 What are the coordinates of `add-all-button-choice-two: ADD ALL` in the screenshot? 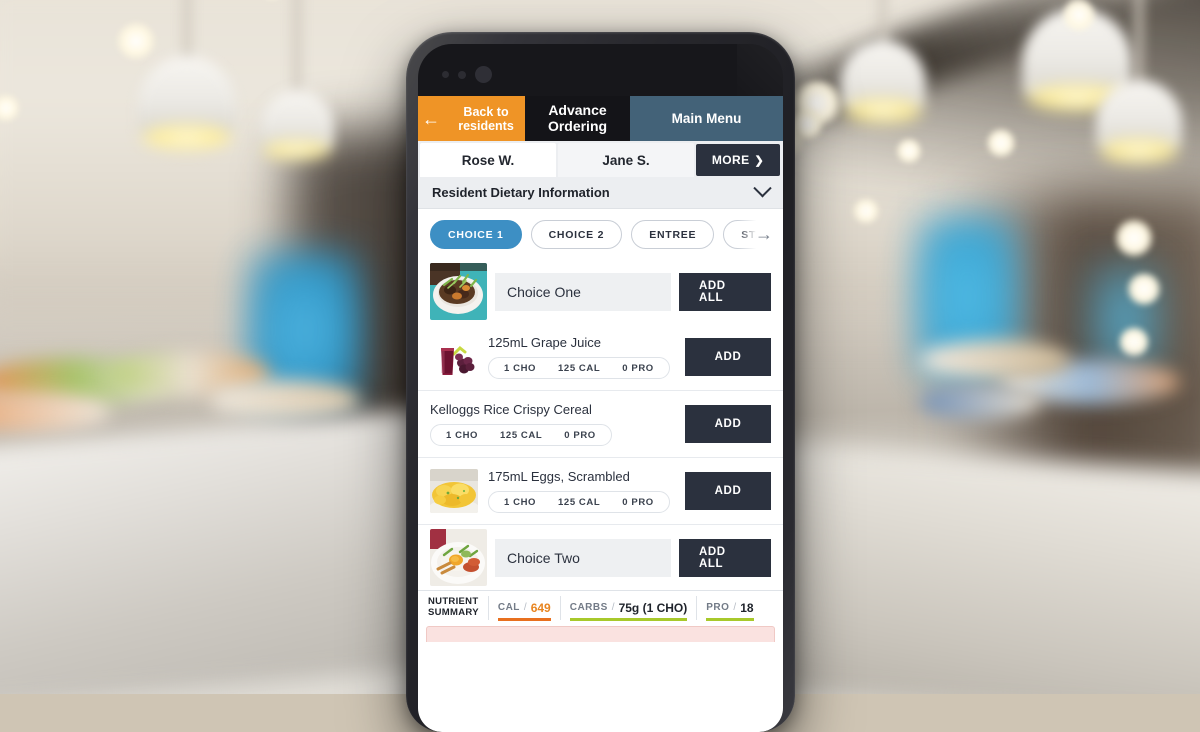 It's located at (725, 557).